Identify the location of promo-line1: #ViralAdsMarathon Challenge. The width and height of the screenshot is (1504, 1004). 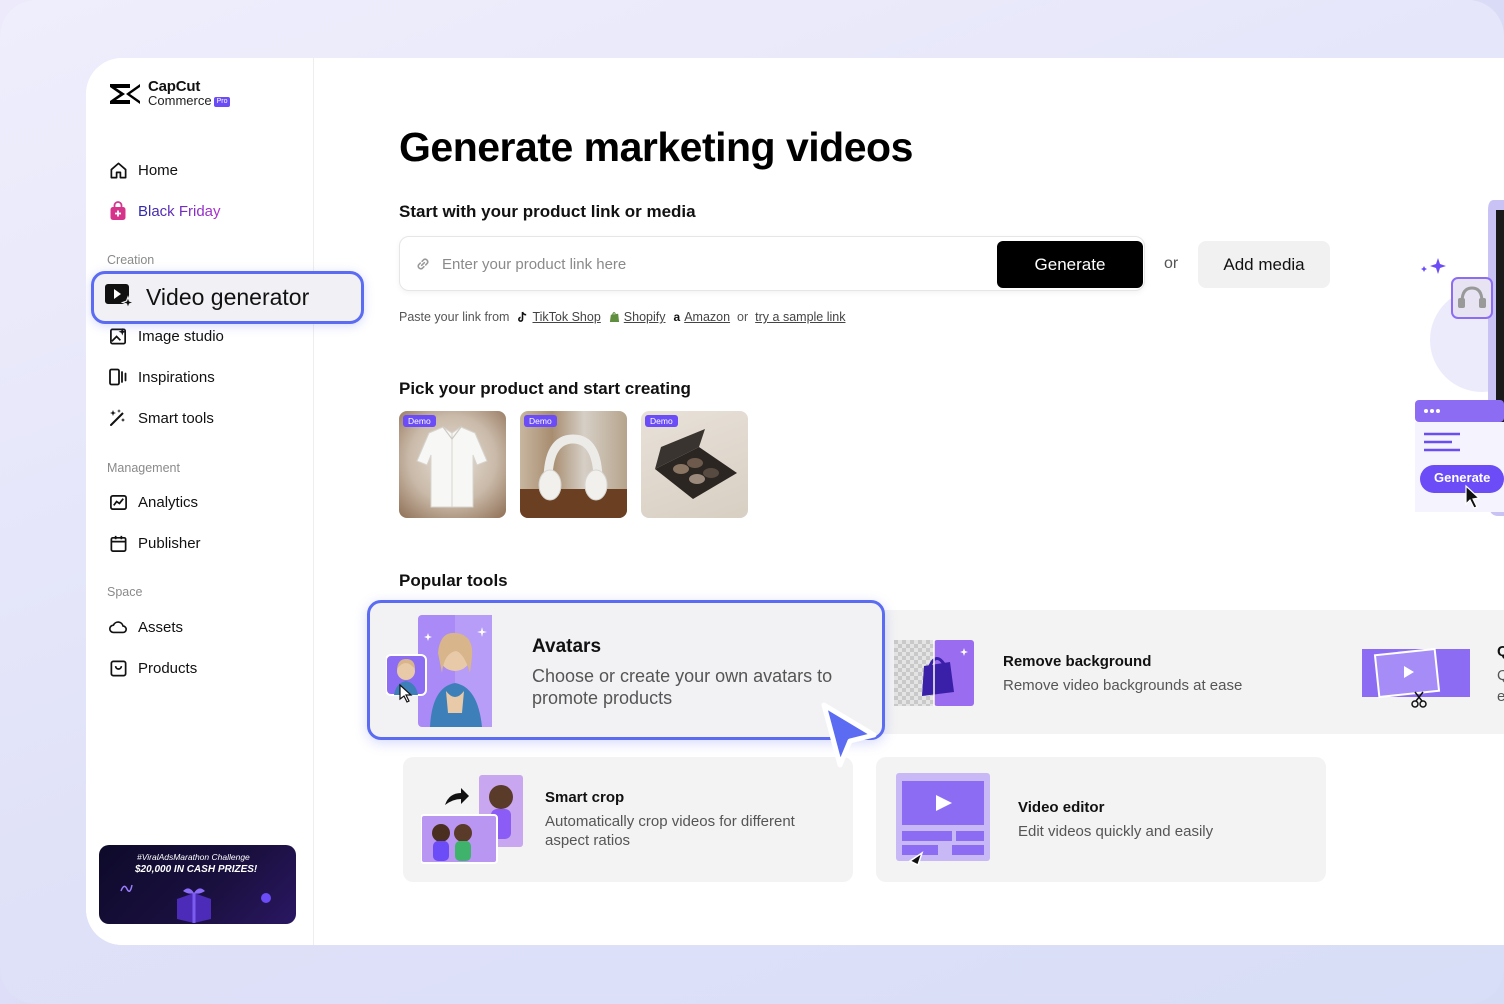
(193, 857).